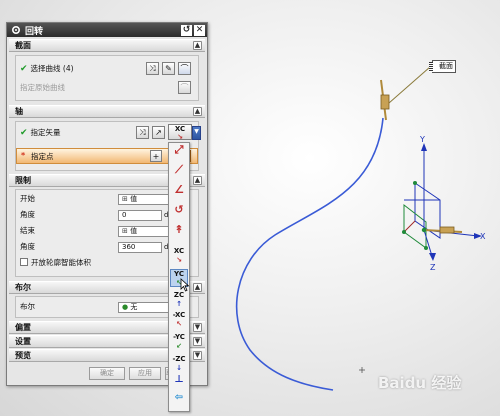  Describe the element at coordinates (134, 199) in the screenshot. I see `start-type-value: 值` at that location.